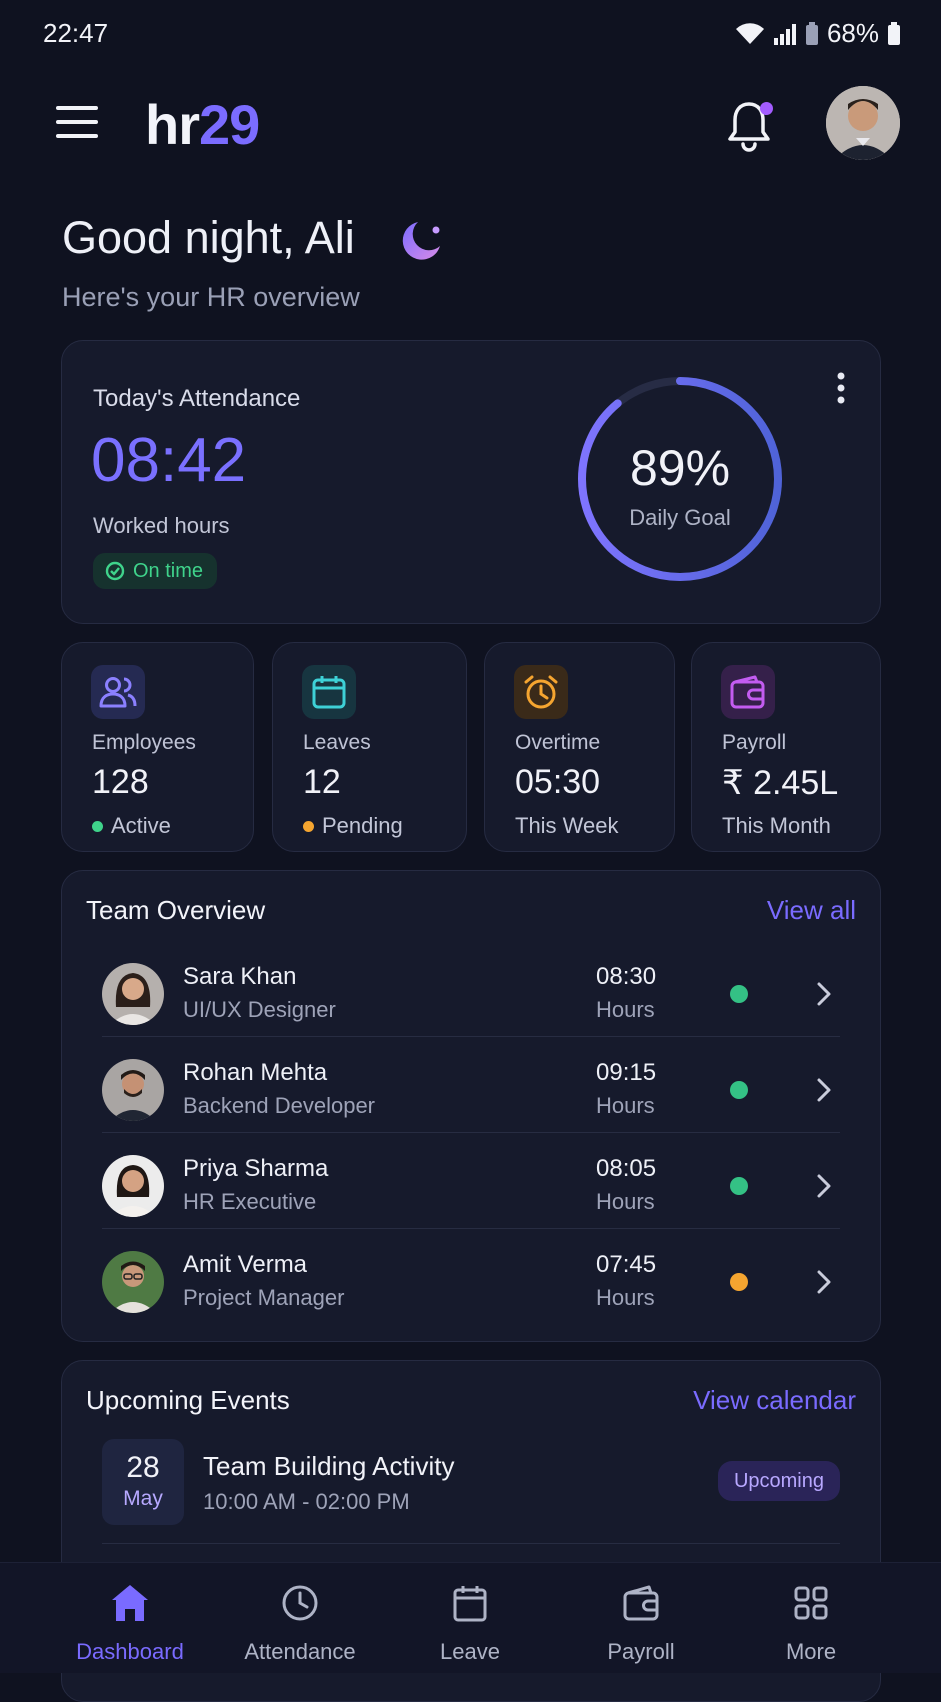 The height and width of the screenshot is (1702, 941). What do you see at coordinates (161, 525) in the screenshot?
I see `worked-hours-label: Worked hours` at bounding box center [161, 525].